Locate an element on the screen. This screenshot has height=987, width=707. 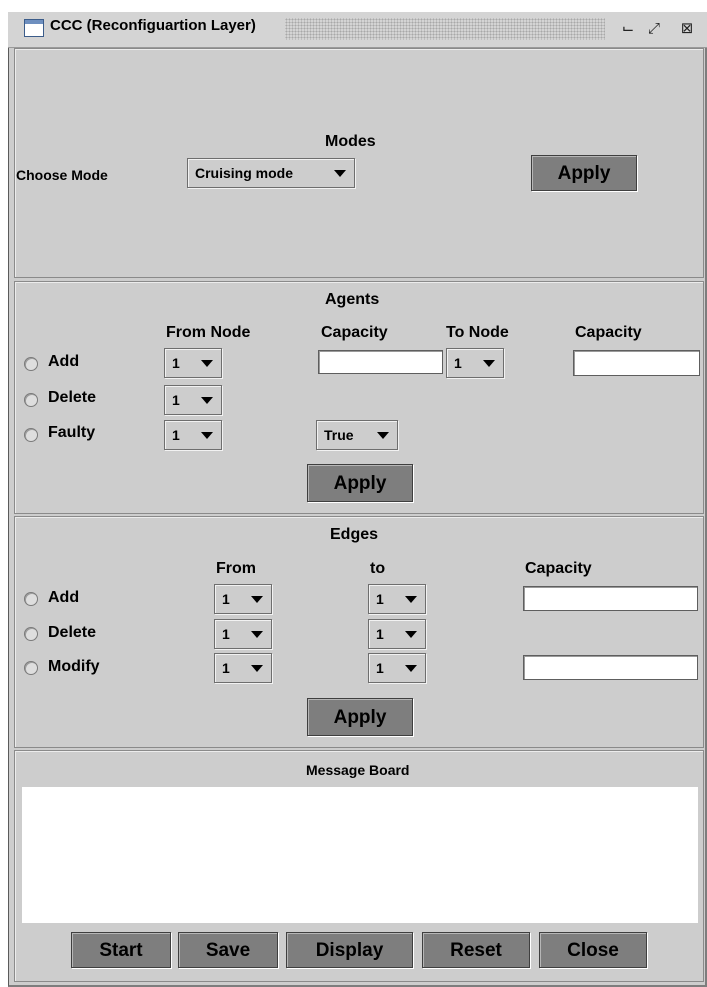
maximize-icon: ⤢ is located at coordinates (654, 28).